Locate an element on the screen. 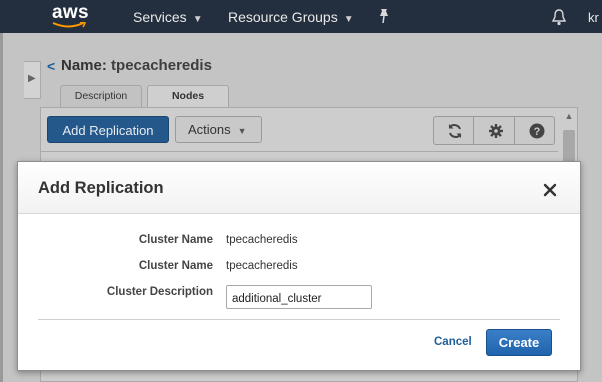 The image size is (602, 382). cluster-description-label: Cluster Description is located at coordinates (159, 292).